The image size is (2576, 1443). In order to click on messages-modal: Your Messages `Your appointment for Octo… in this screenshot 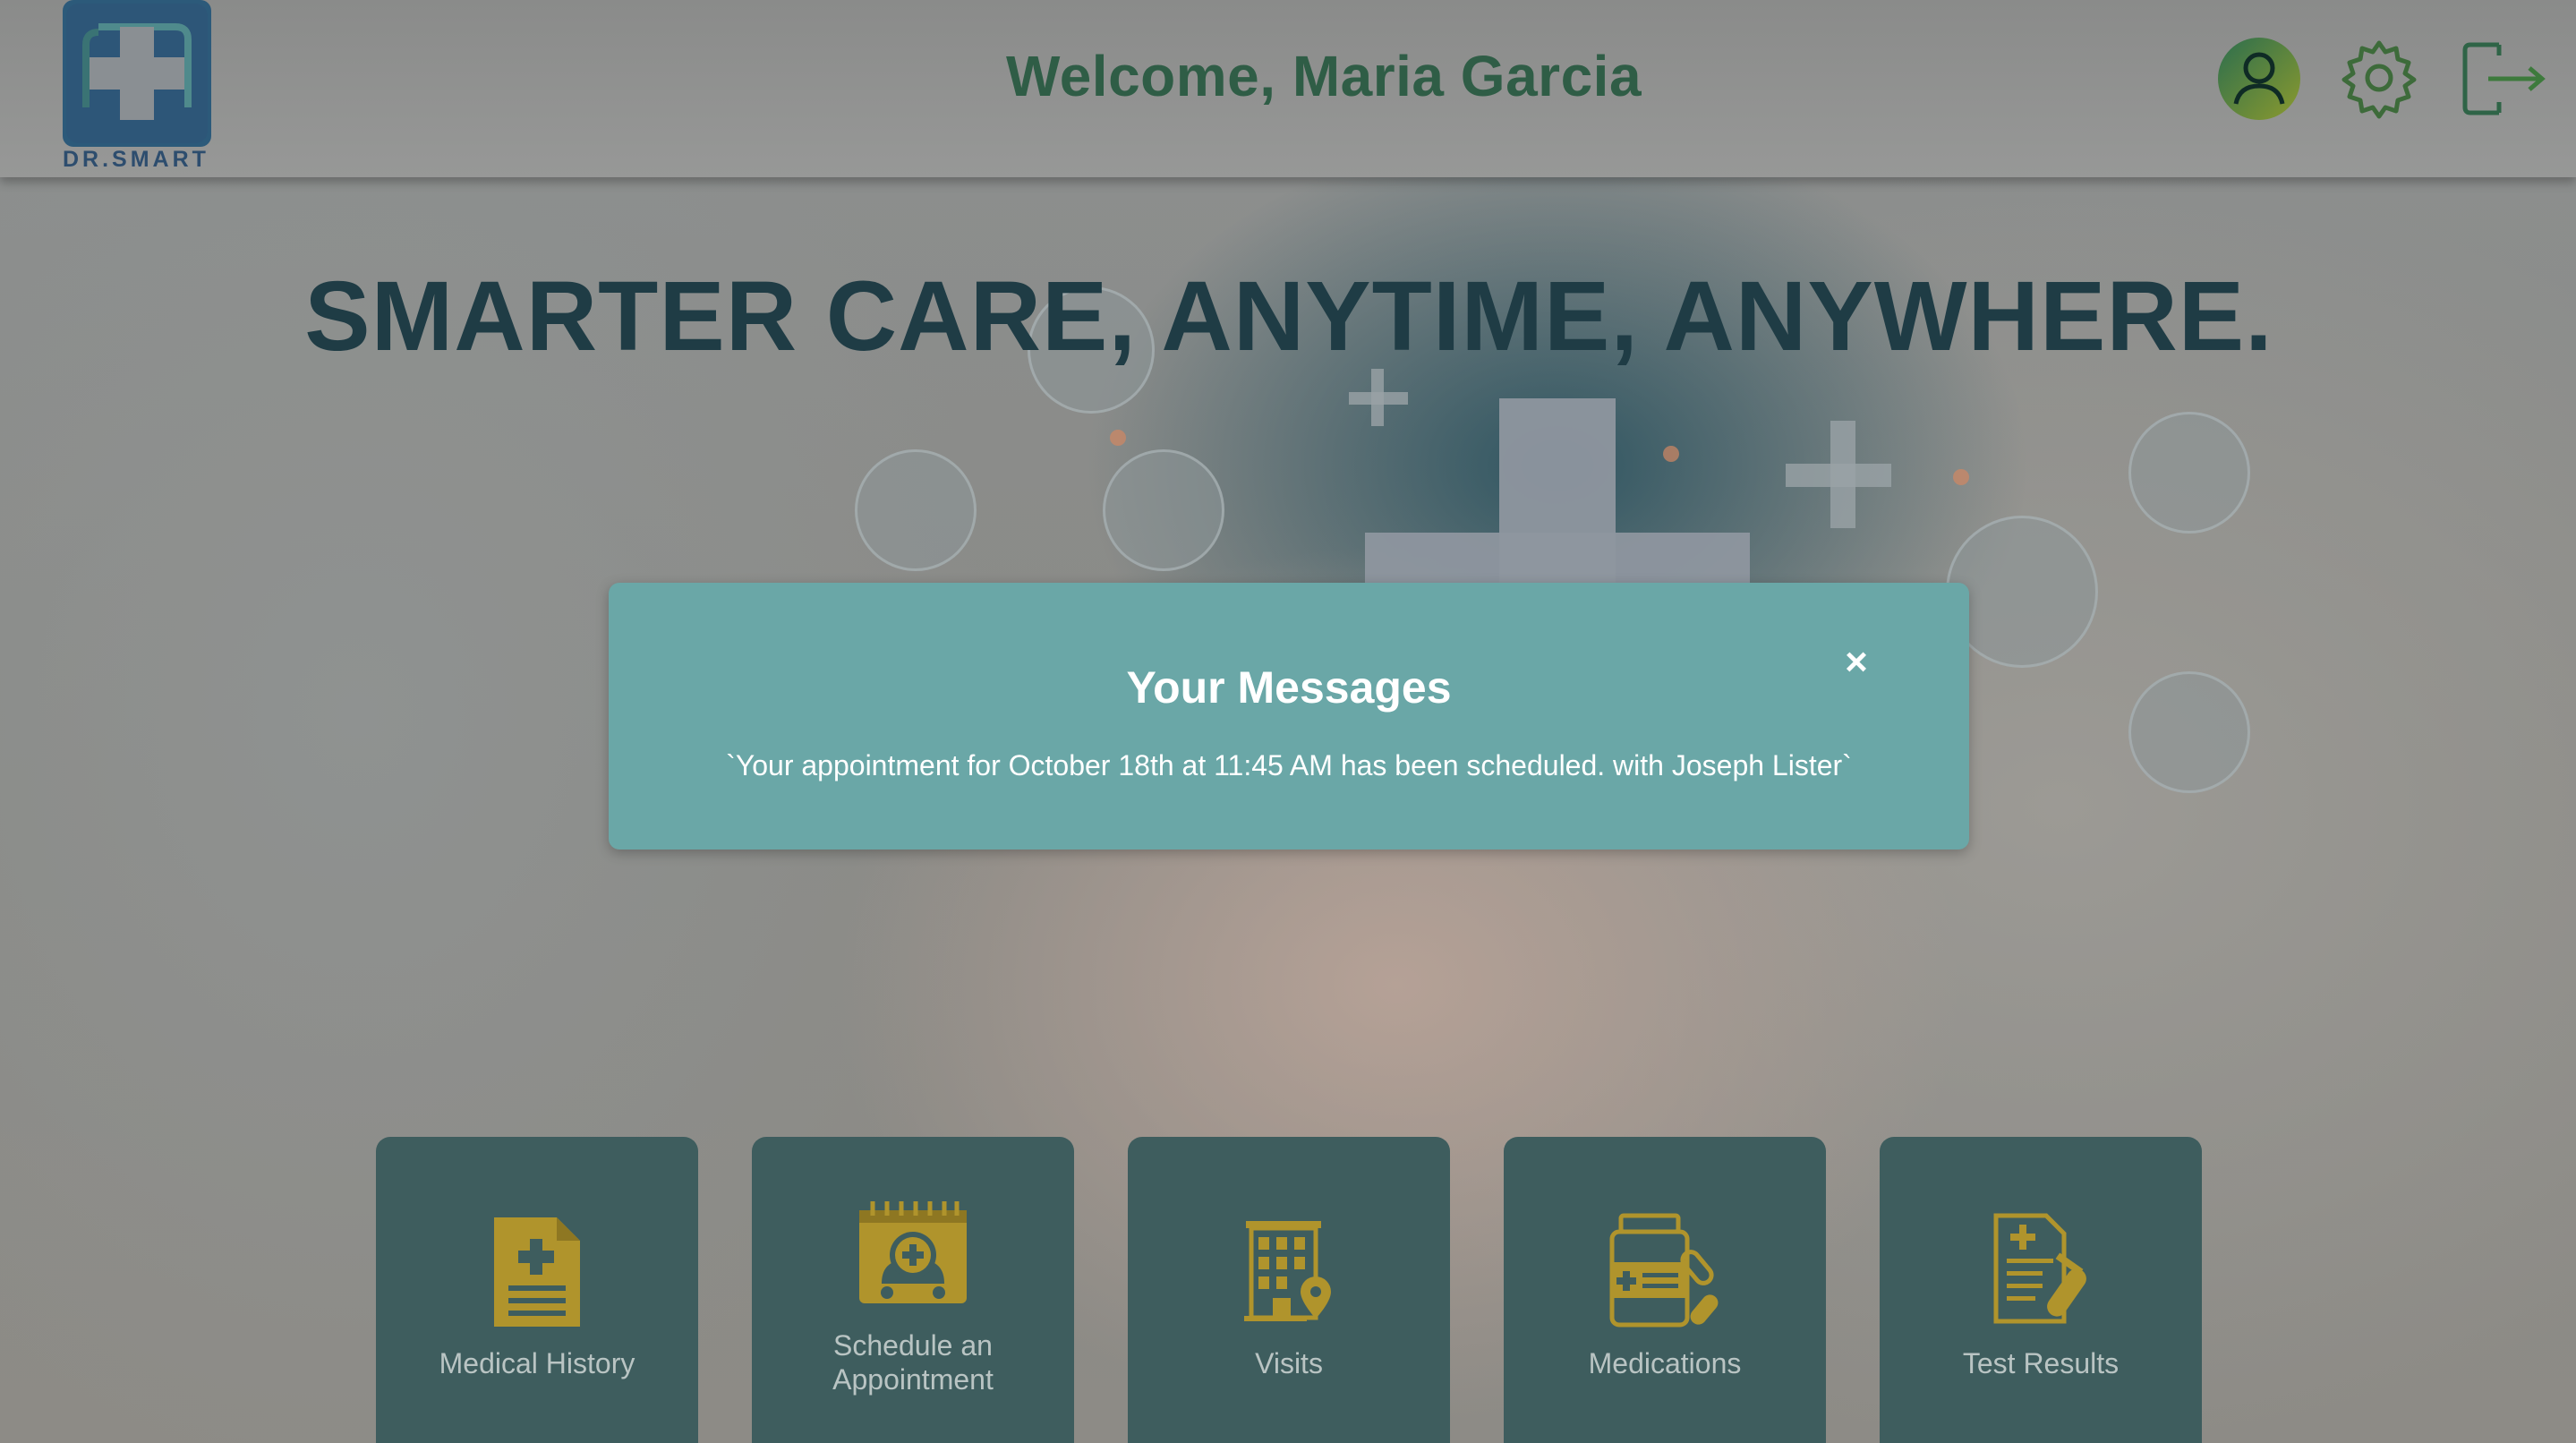, I will do `click(1289, 716)`.